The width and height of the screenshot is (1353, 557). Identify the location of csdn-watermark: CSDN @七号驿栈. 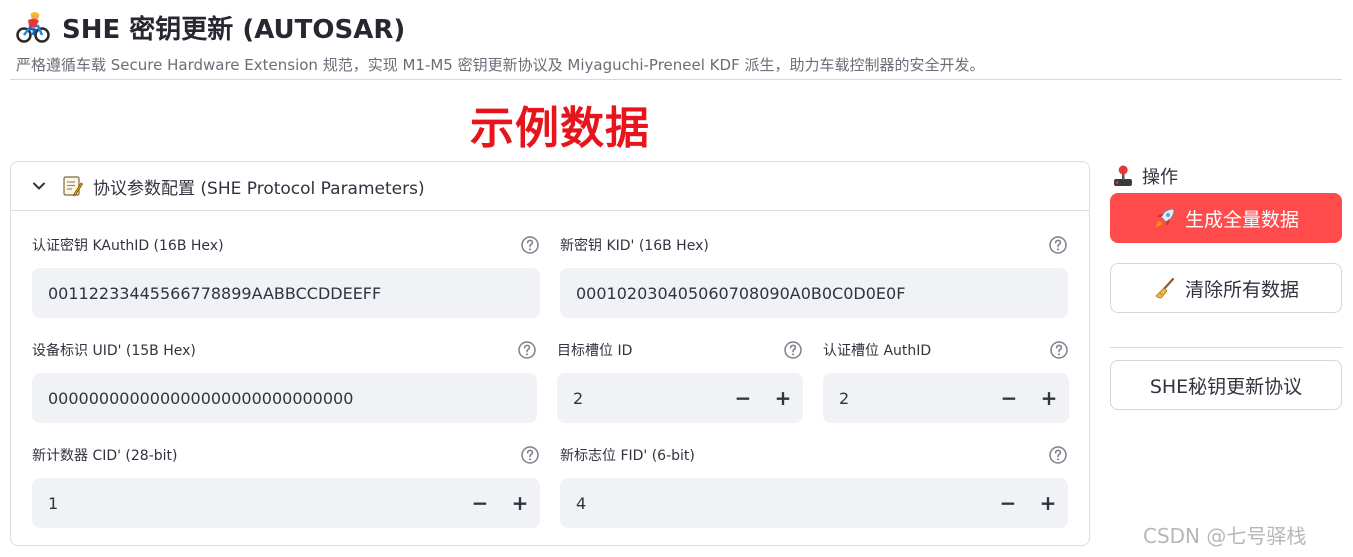
(1225, 536).